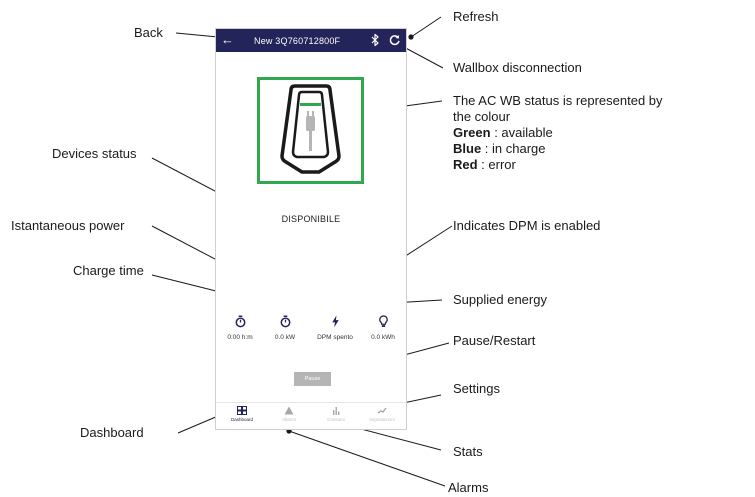  I want to click on nav-dashboard-label: Dashboard, so click(241, 419).